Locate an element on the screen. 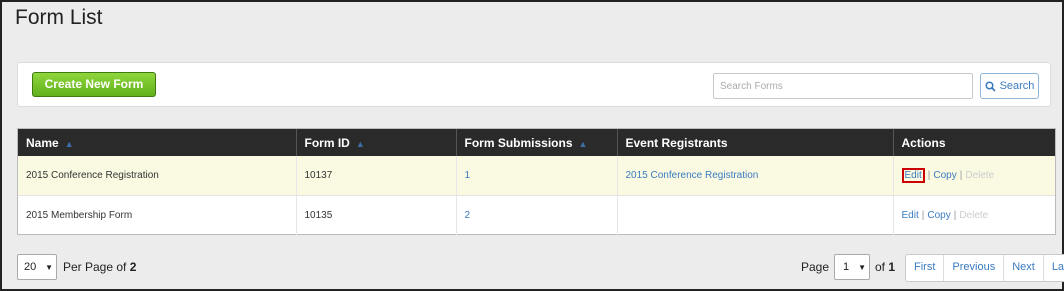  cell-name: 2015 Membership Form is located at coordinates (157, 215).